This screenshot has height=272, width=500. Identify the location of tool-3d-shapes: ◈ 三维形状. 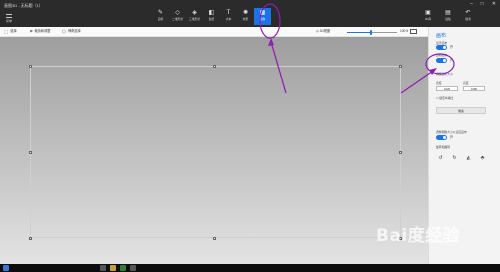
(194, 16).